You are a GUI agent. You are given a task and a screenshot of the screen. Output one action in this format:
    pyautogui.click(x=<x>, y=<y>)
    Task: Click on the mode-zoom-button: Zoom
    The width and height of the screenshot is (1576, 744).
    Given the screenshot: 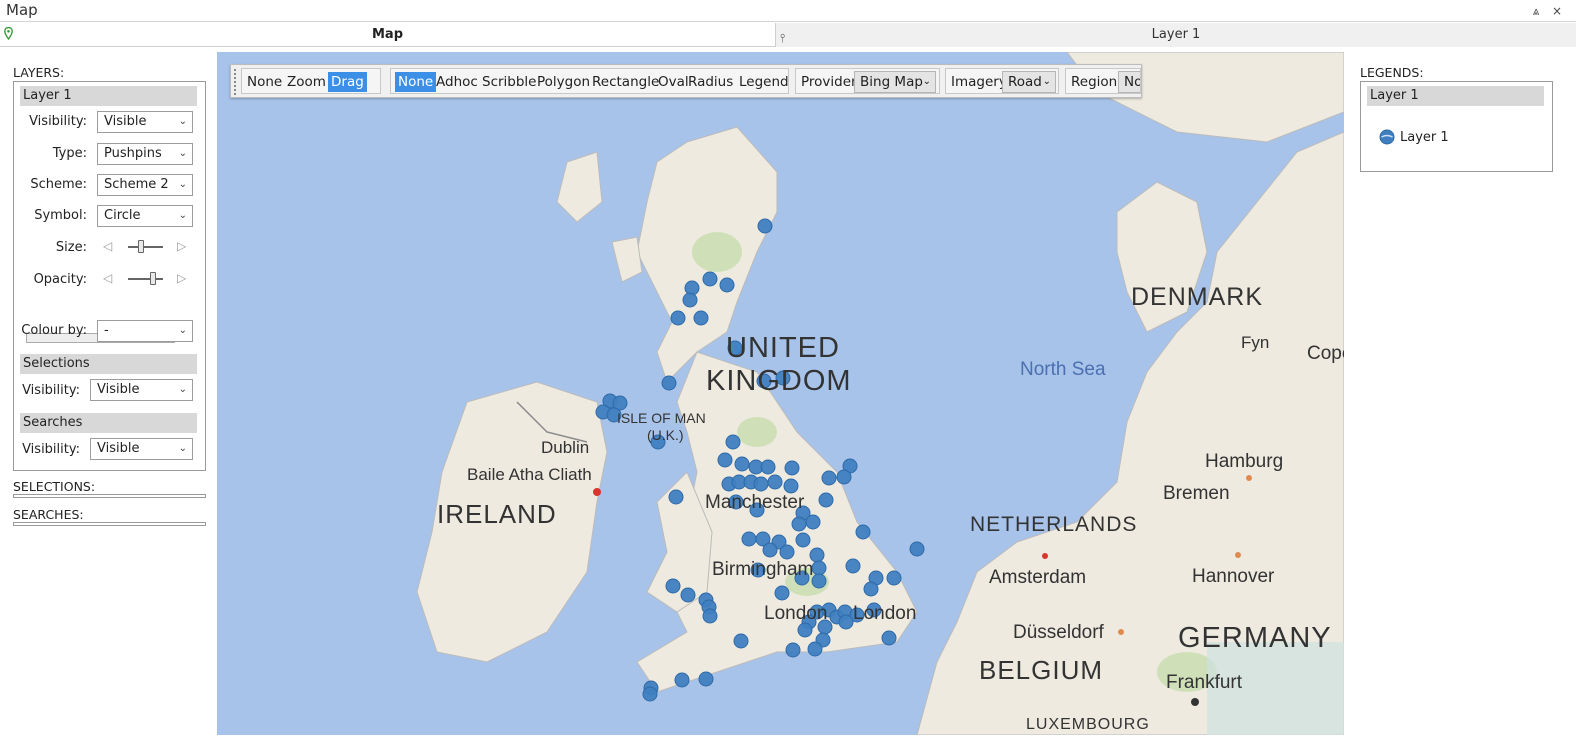 What is the action you would take?
    pyautogui.click(x=306, y=82)
    